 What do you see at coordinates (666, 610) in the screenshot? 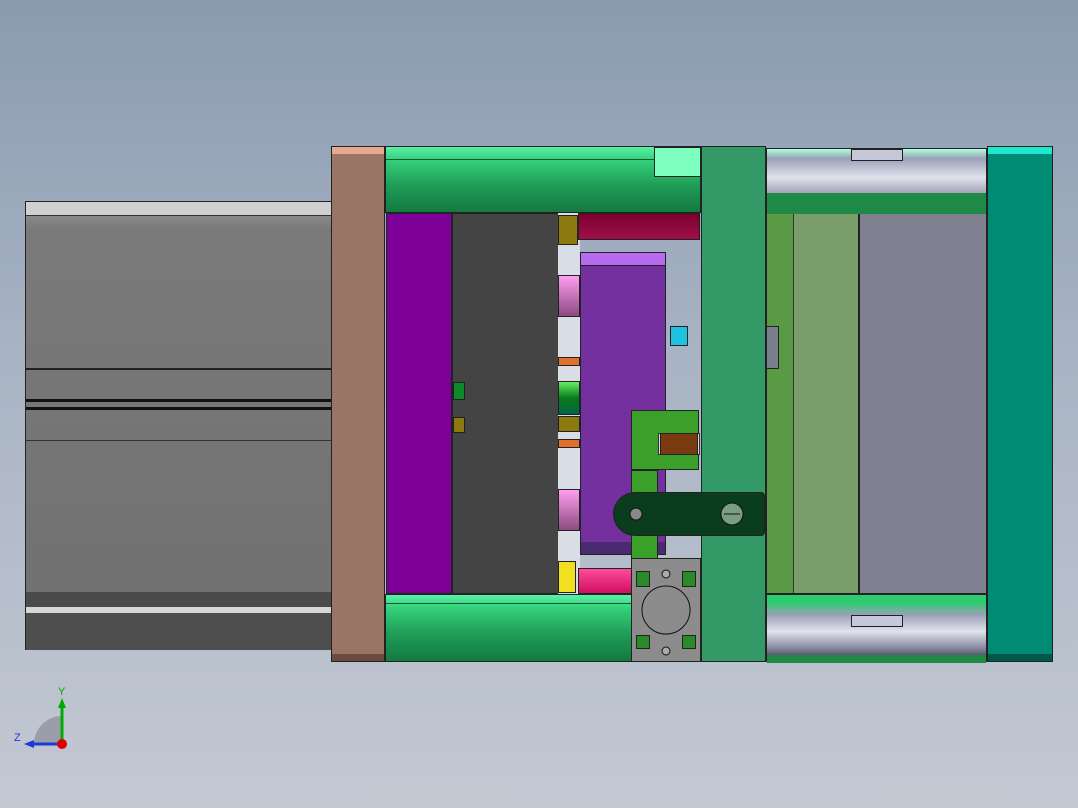
I see `hub-center-circle` at bounding box center [666, 610].